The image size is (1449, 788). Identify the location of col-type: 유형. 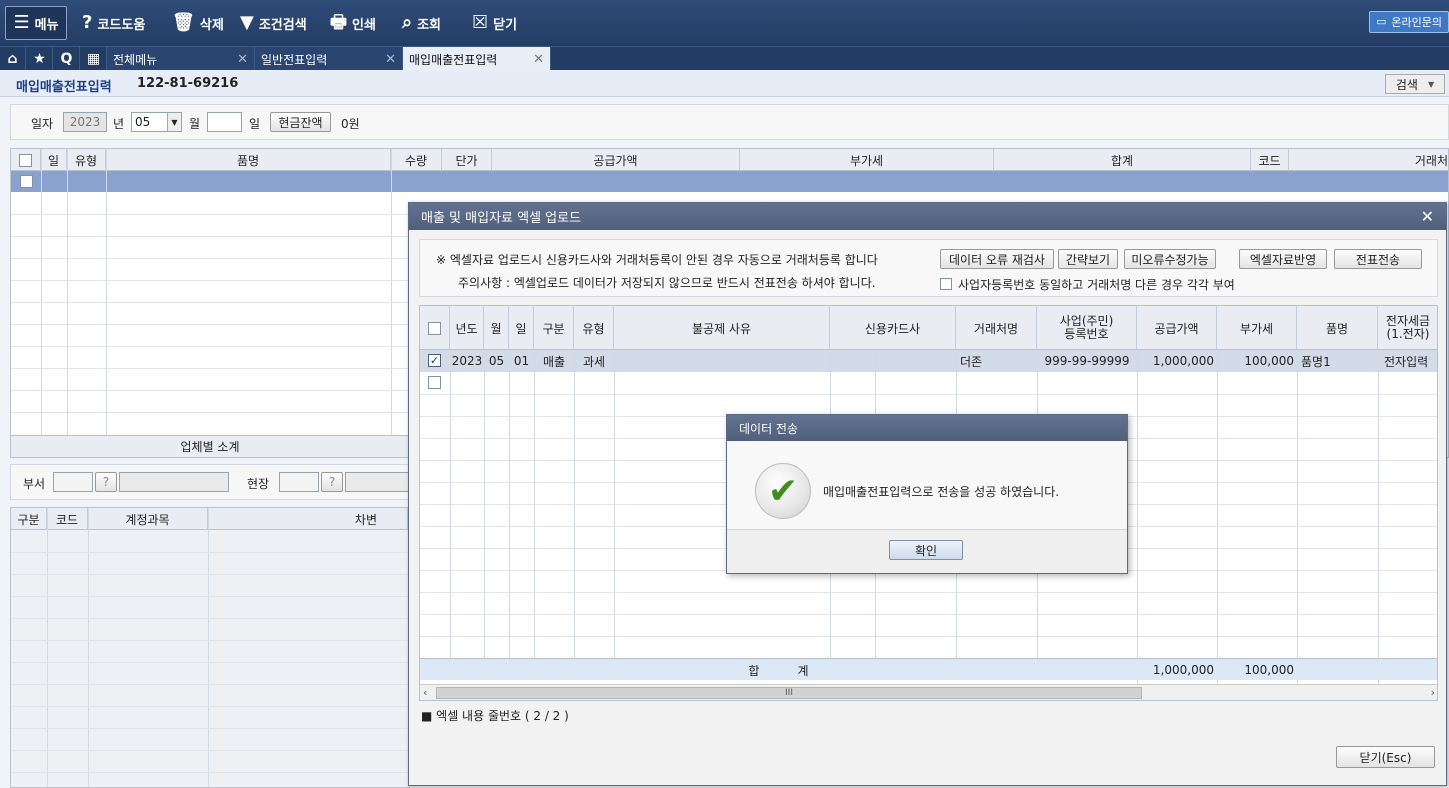
(594, 328).